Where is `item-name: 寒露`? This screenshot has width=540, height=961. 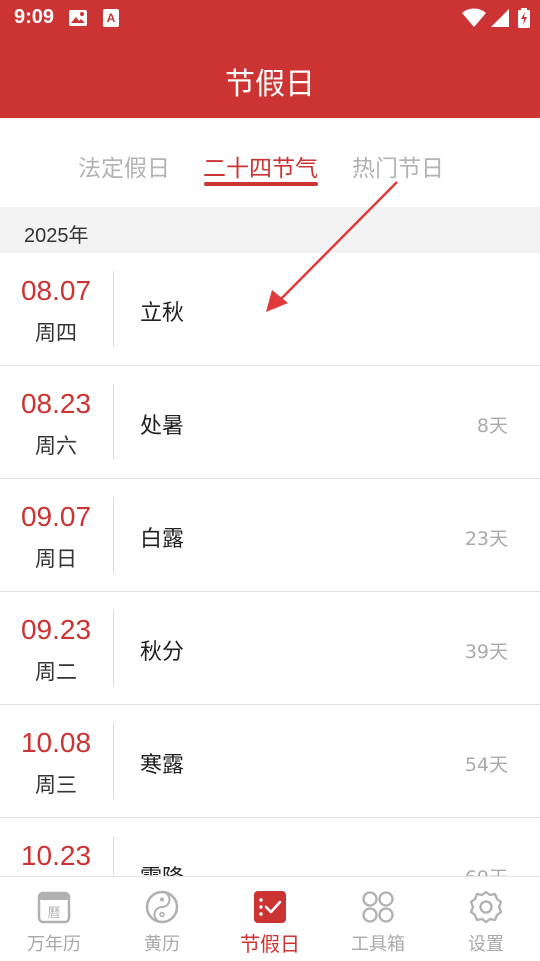
item-name: 寒露 is located at coordinates (162, 765).